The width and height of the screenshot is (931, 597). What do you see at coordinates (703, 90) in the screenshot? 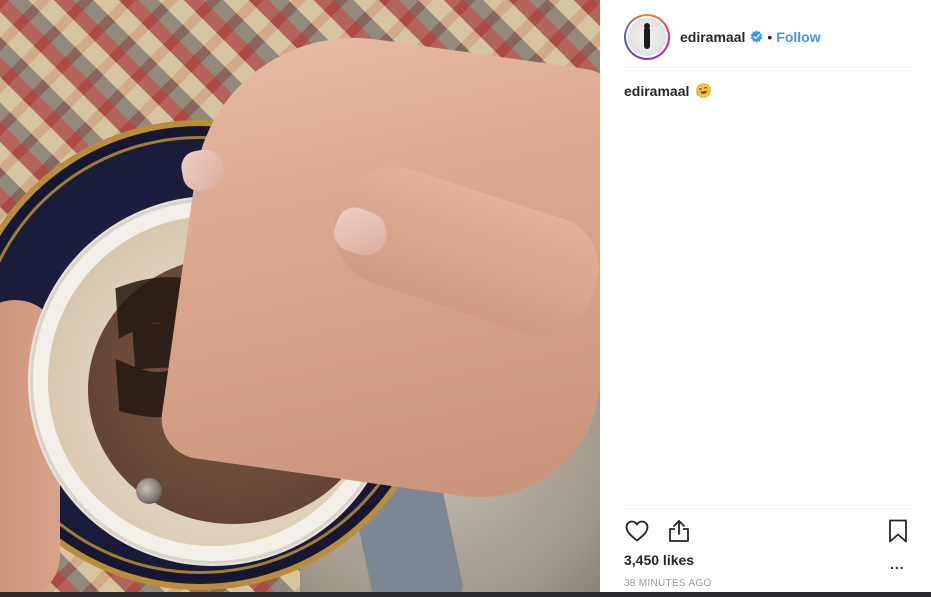
I see `laughing-emoji-icon` at bounding box center [703, 90].